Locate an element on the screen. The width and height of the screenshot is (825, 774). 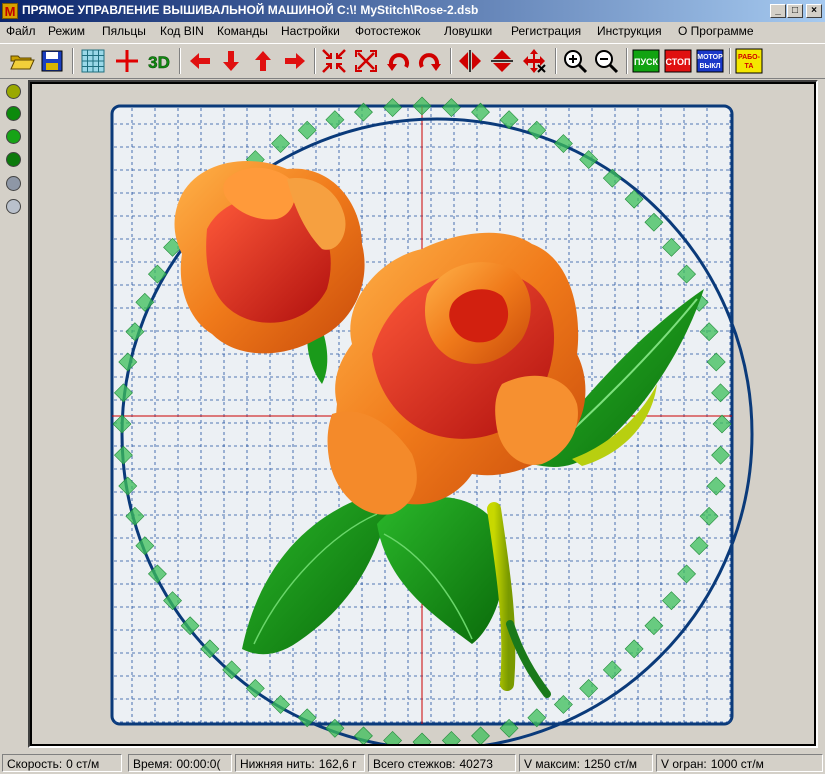
bobbin-value: 162,6 г is located at coordinates (337, 764).